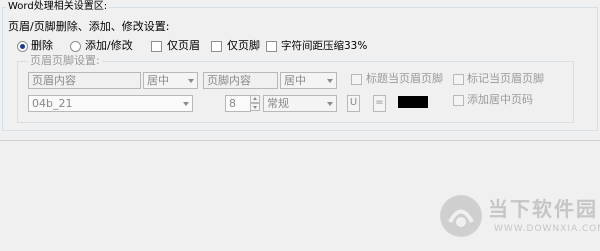 This screenshot has width=600, height=251. Describe the element at coordinates (183, 46) in the screenshot. I see `header-only-label: 仅页眉` at that location.